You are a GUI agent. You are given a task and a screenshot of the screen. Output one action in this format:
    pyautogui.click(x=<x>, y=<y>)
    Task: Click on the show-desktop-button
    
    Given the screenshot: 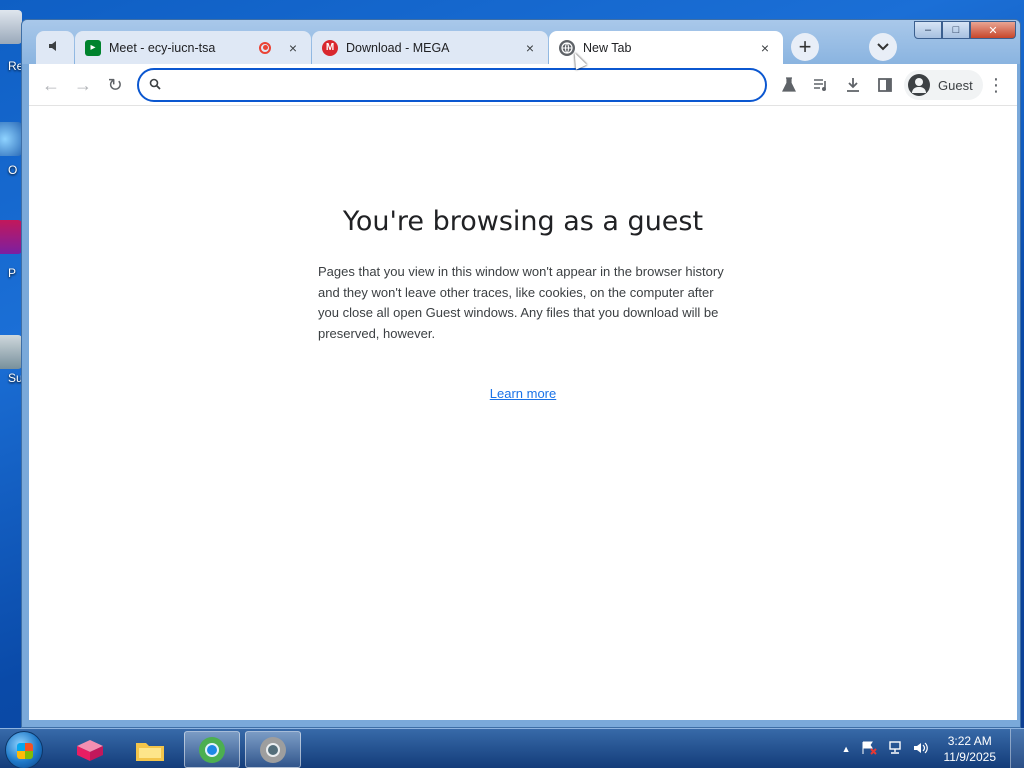 What is the action you would take?
    pyautogui.click(x=1017, y=748)
    